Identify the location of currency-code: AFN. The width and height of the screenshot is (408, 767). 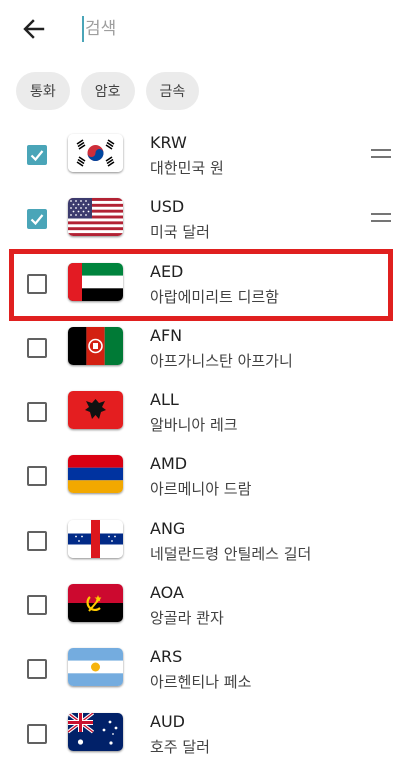
(166, 335).